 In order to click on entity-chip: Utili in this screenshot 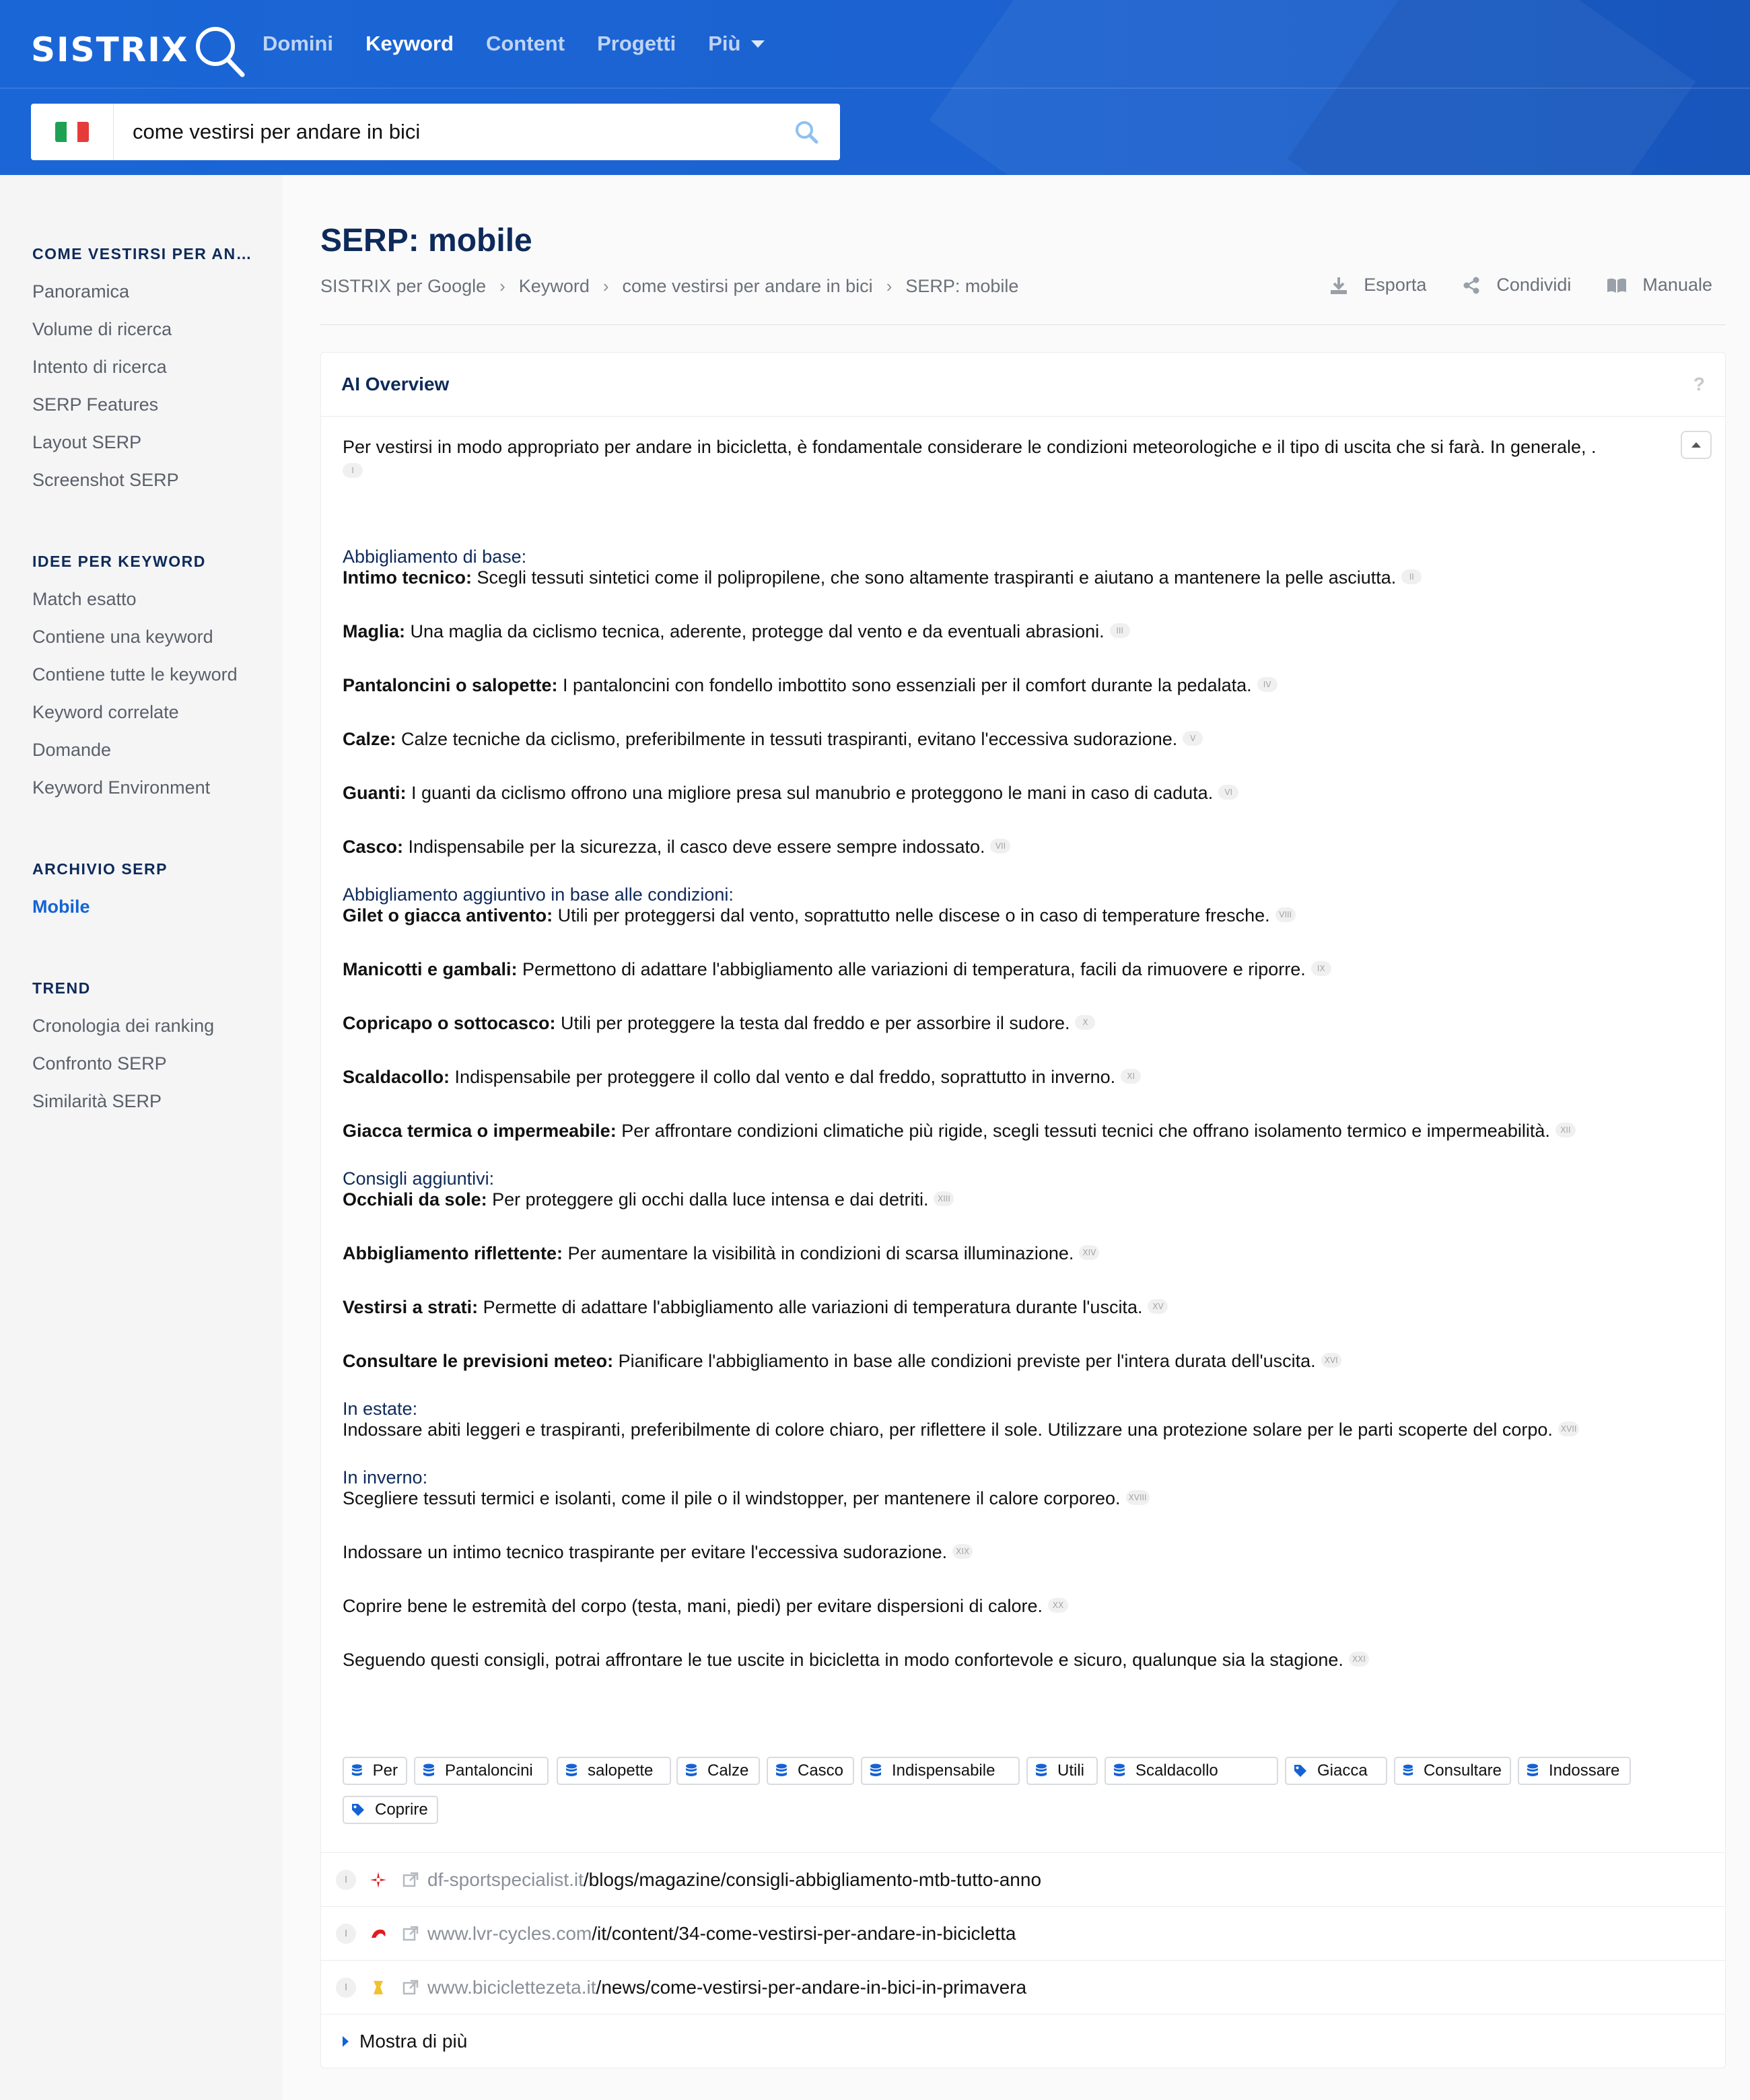, I will do `click(1062, 1771)`.